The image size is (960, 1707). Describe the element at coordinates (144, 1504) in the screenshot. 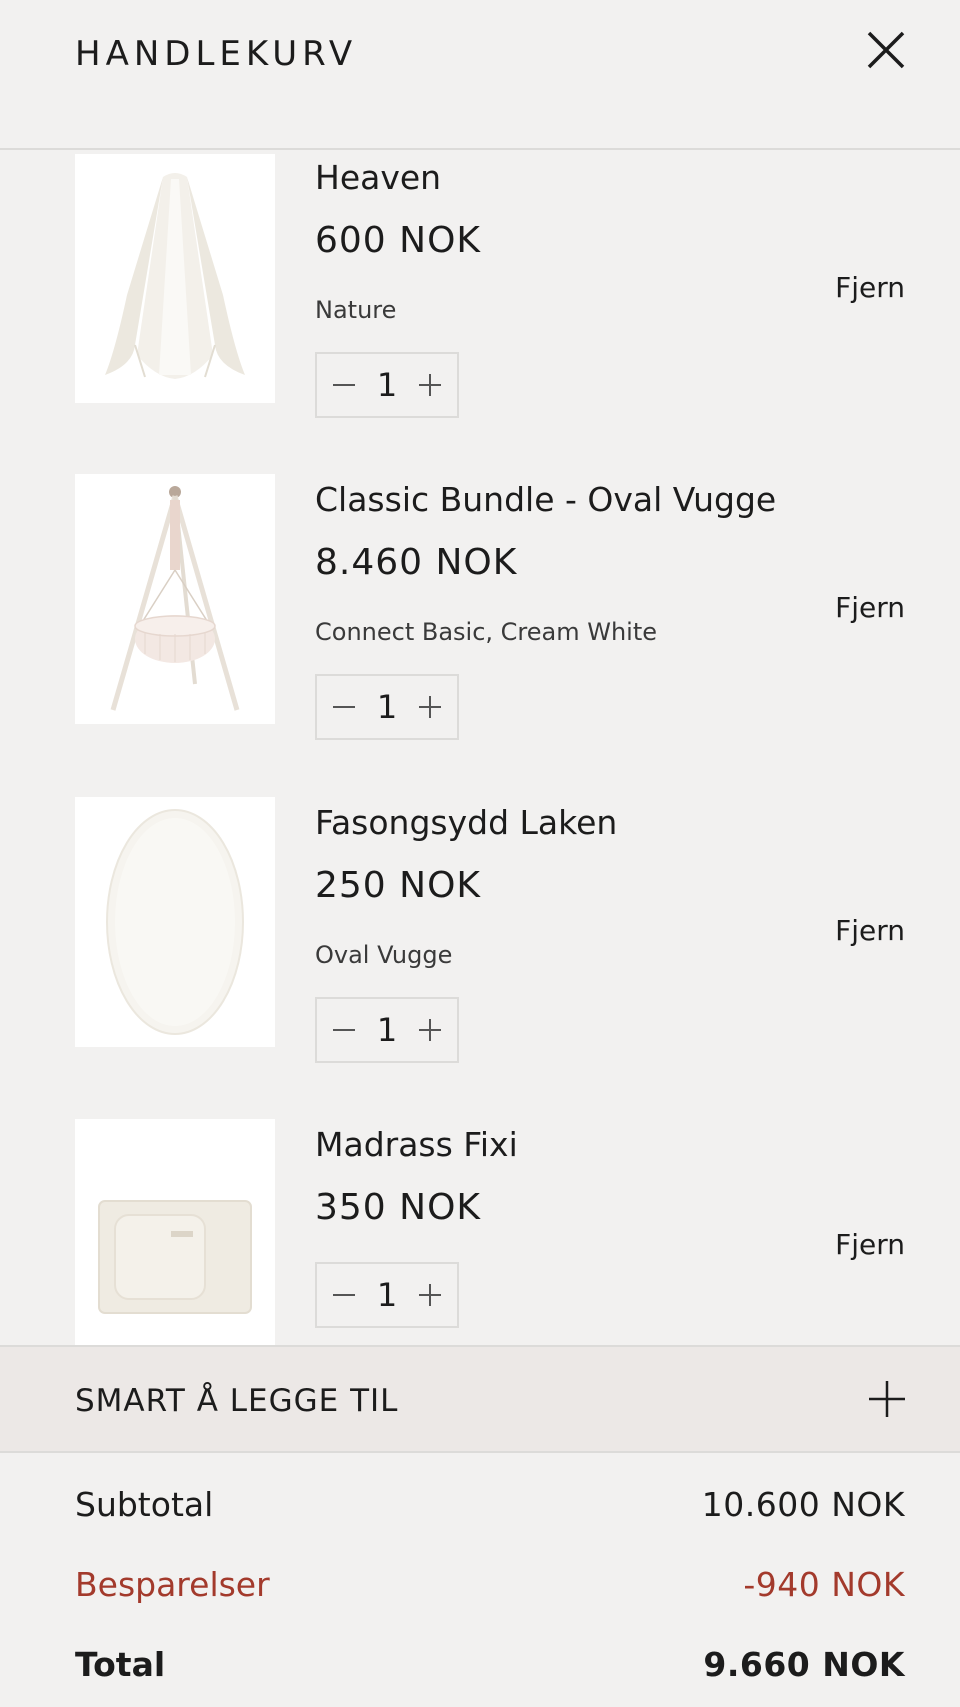

I see `subtotal-label: Subtotal` at that location.